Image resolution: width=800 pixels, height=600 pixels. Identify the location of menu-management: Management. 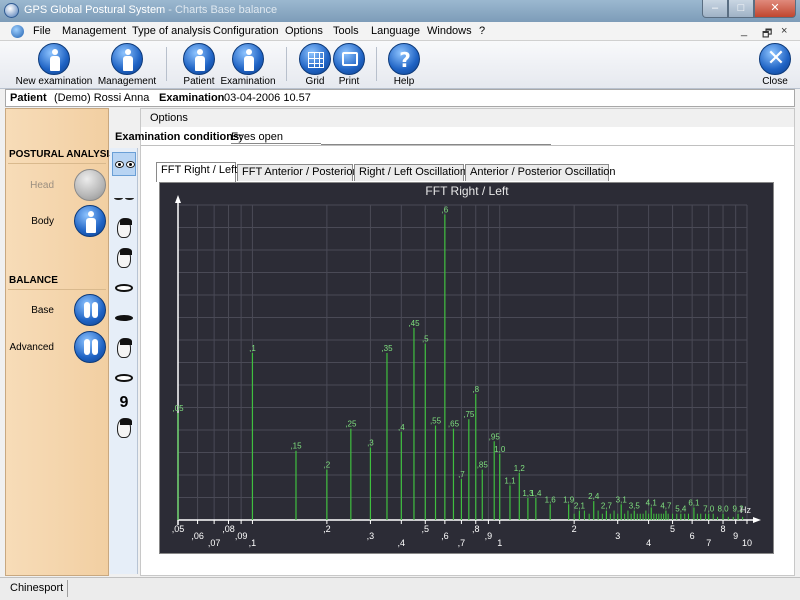
(94, 31).